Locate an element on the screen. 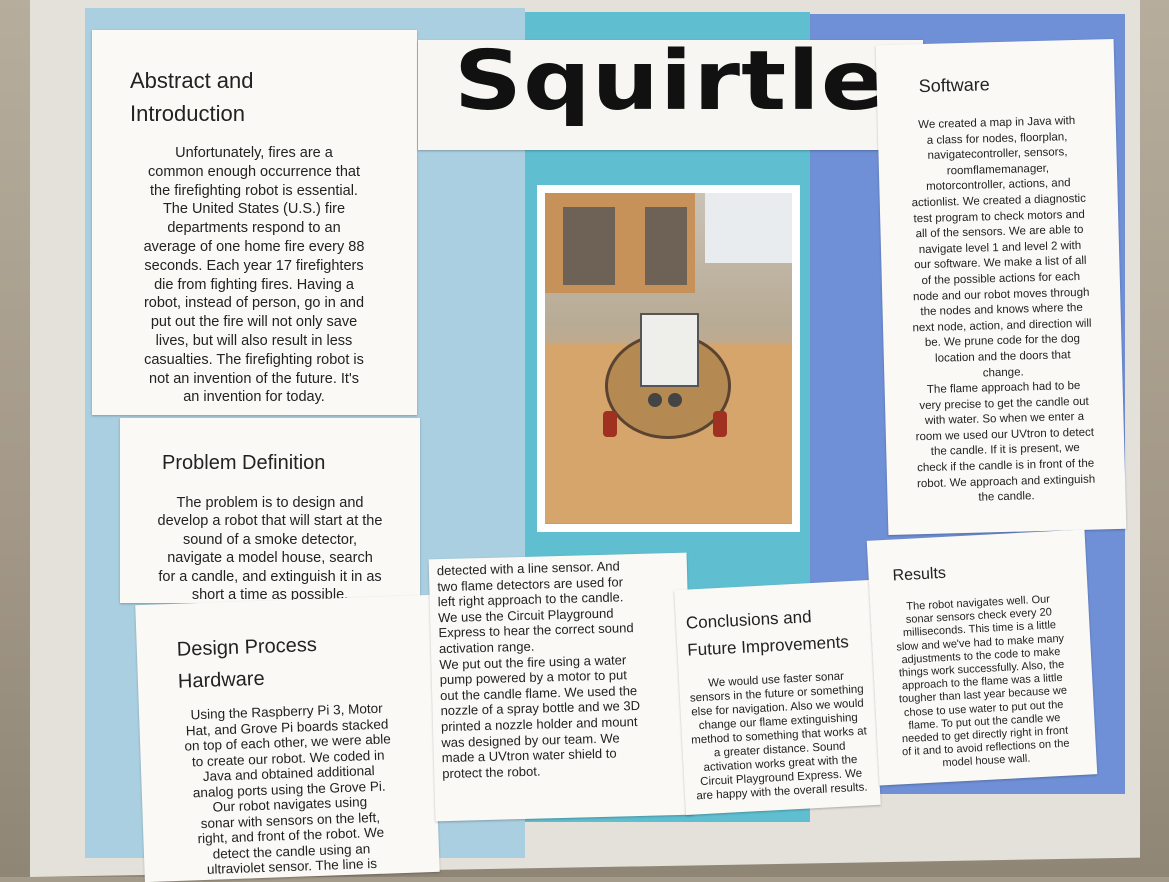 The height and width of the screenshot is (882, 1169). robot-body is located at coordinates (669, 350).